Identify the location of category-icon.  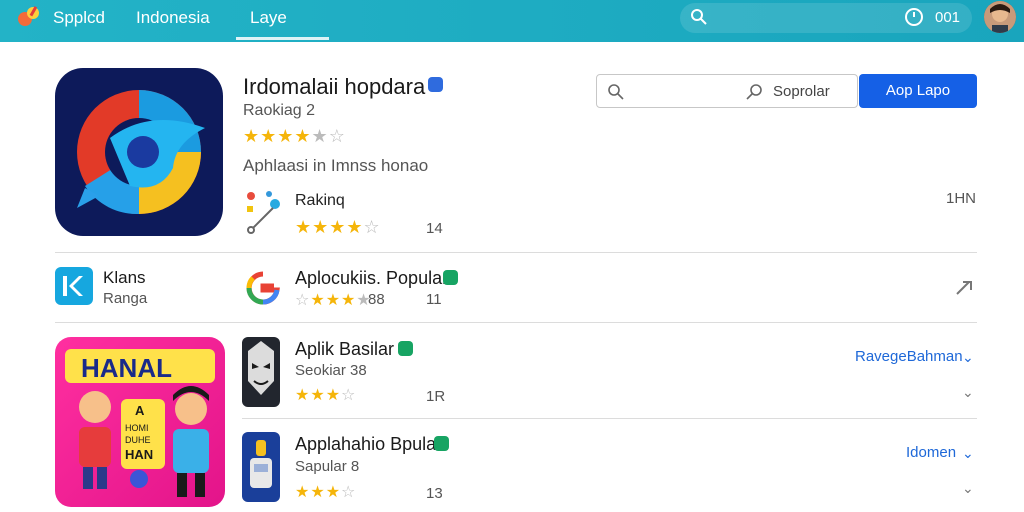
(74, 286).